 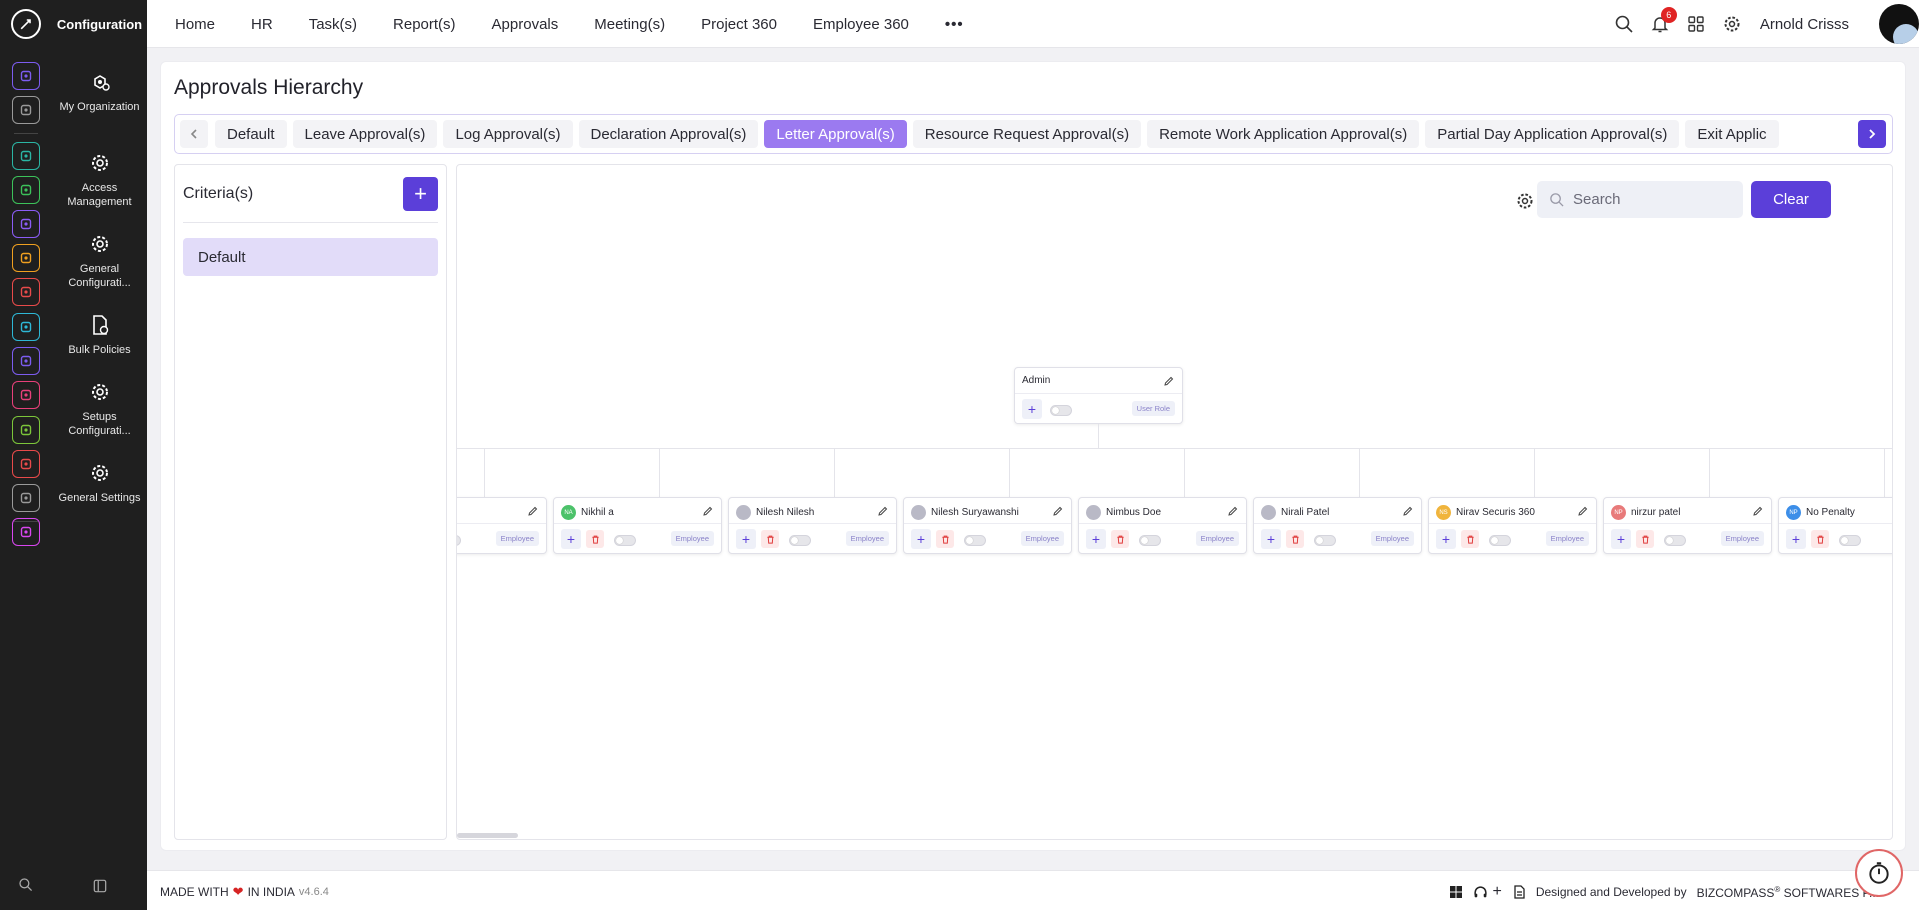 What do you see at coordinates (251, 134) in the screenshot?
I see `tab-default: Default` at bounding box center [251, 134].